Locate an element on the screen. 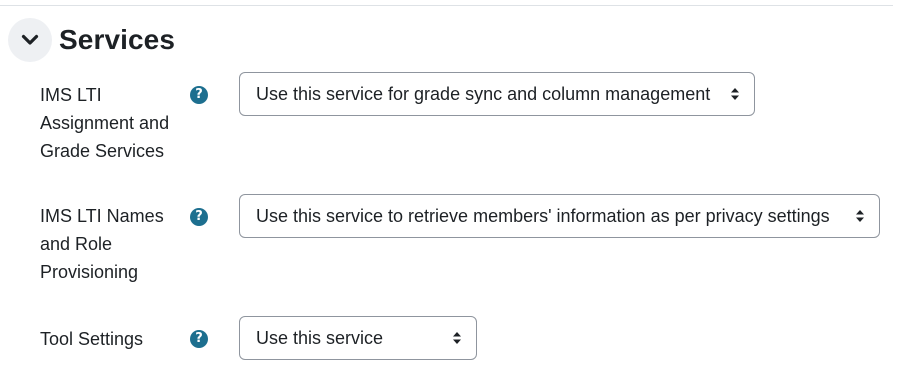 The width and height of the screenshot is (921, 373). field-label-tool-settings: Tool Settings is located at coordinates (115, 339).